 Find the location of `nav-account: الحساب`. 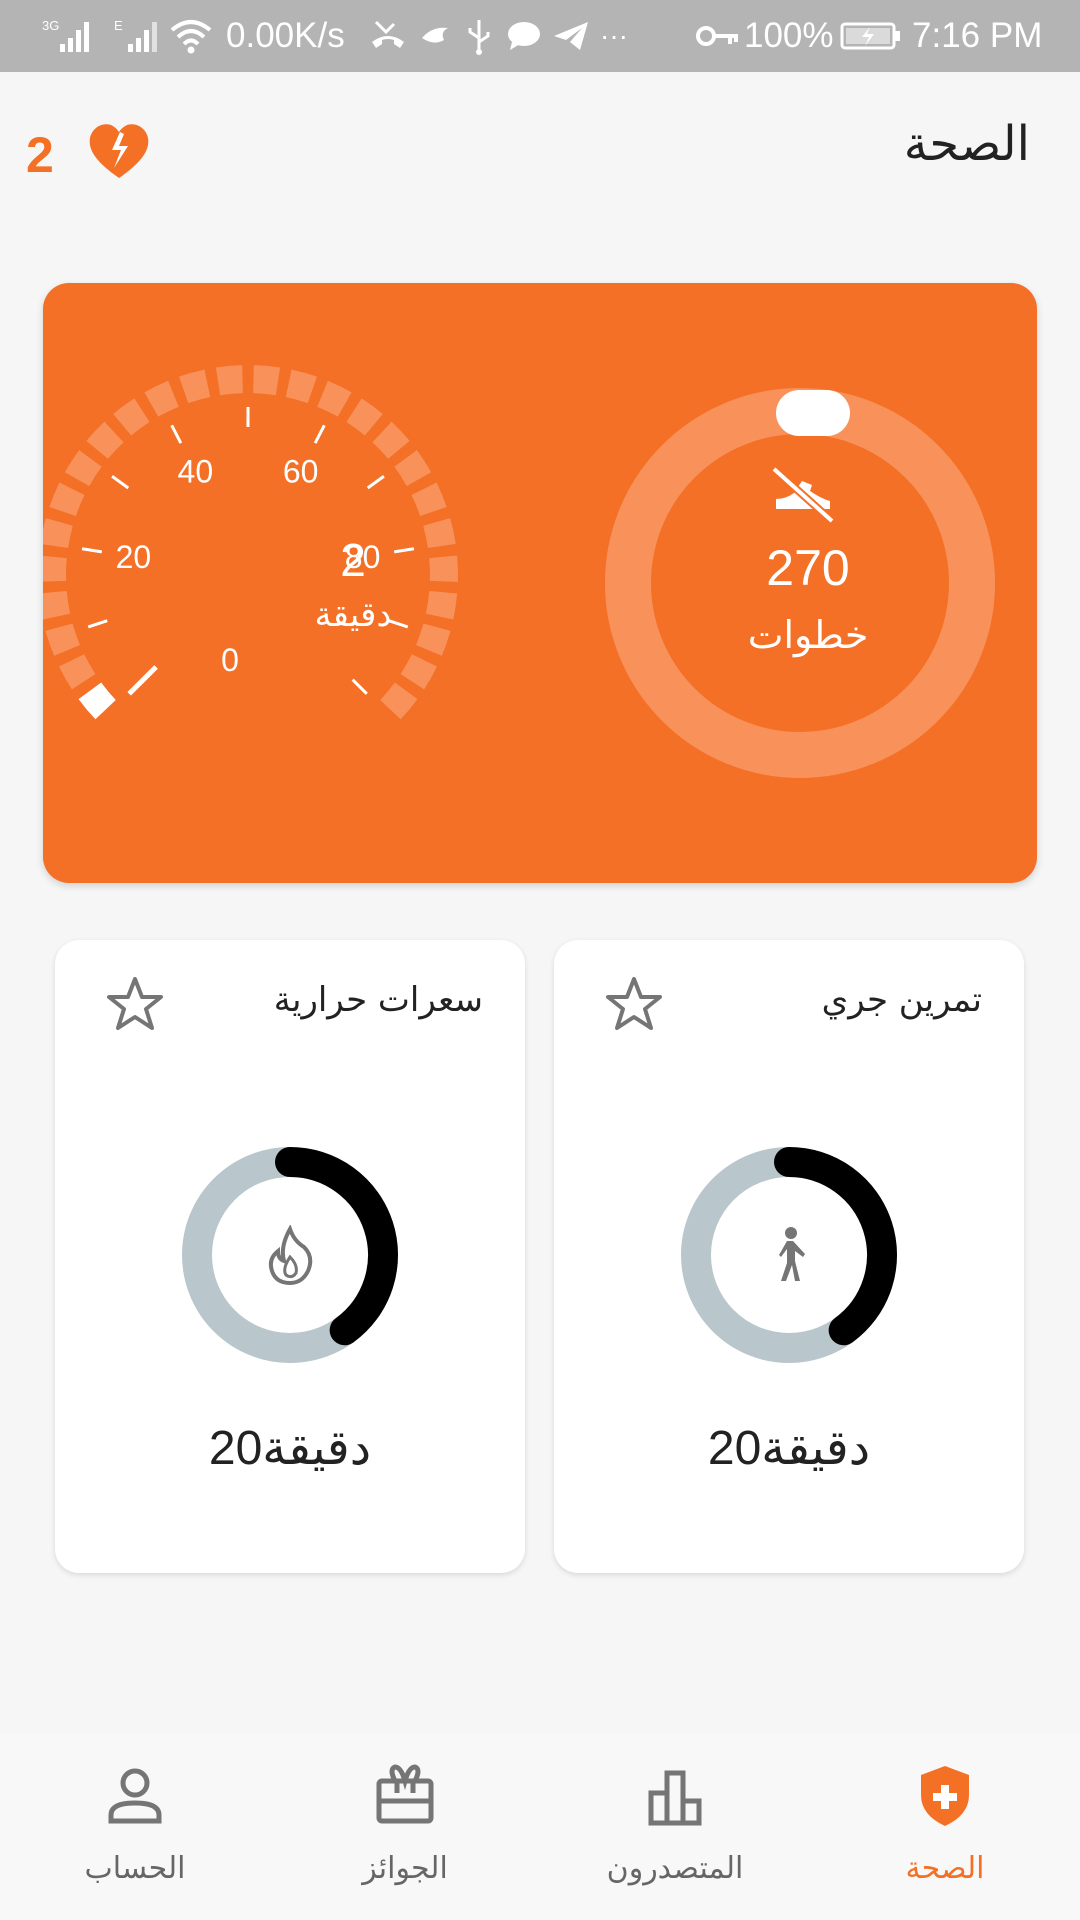

nav-account: الحساب is located at coordinates (135, 1826).